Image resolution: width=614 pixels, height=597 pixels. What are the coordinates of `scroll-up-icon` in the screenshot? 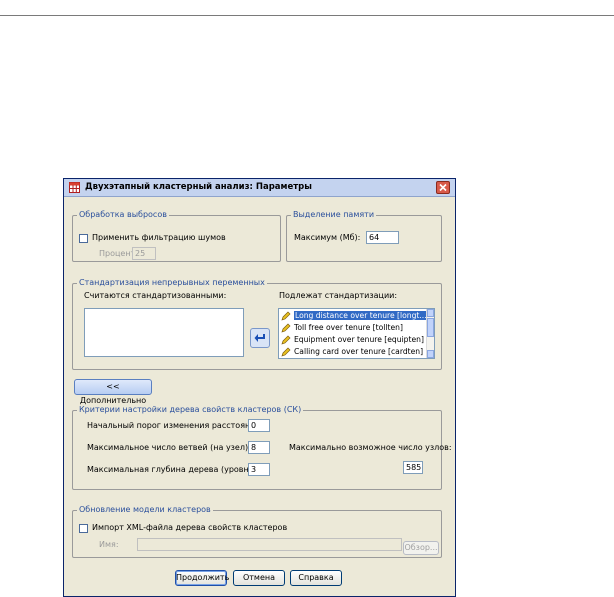 It's located at (430, 313).